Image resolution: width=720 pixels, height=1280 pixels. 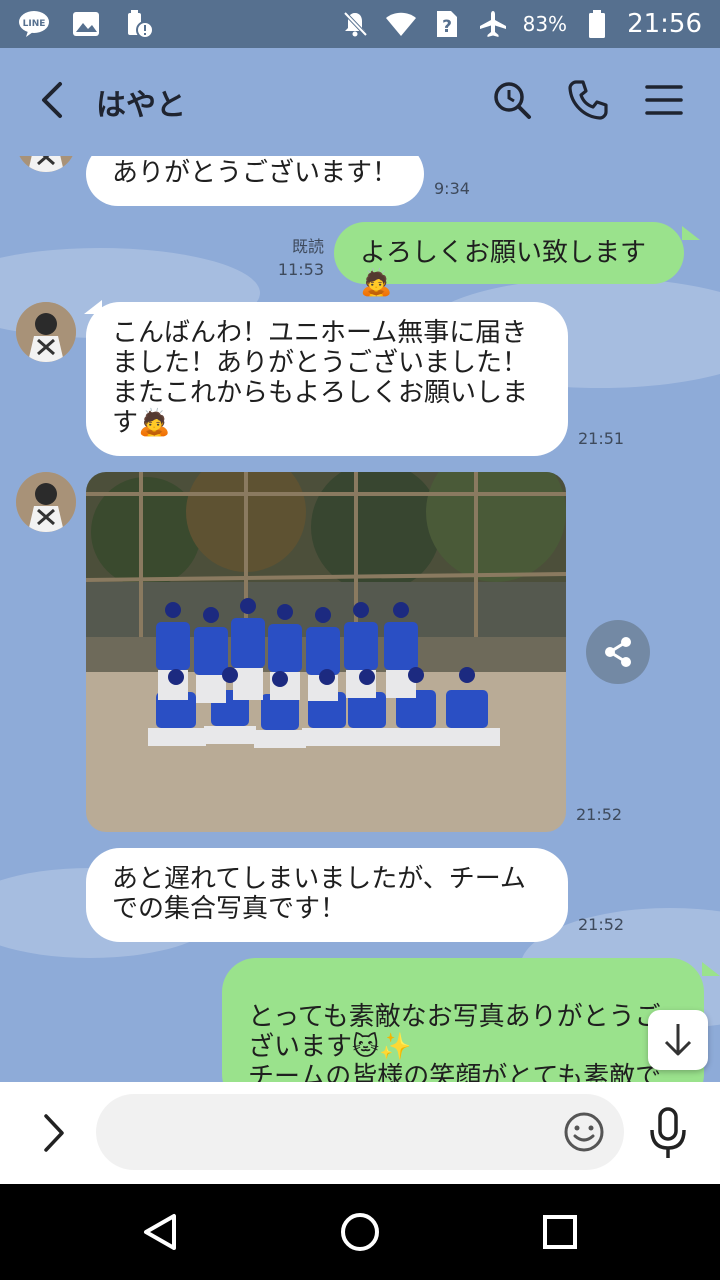 I want to click on nav-recents-icon, so click(x=560, y=1232).